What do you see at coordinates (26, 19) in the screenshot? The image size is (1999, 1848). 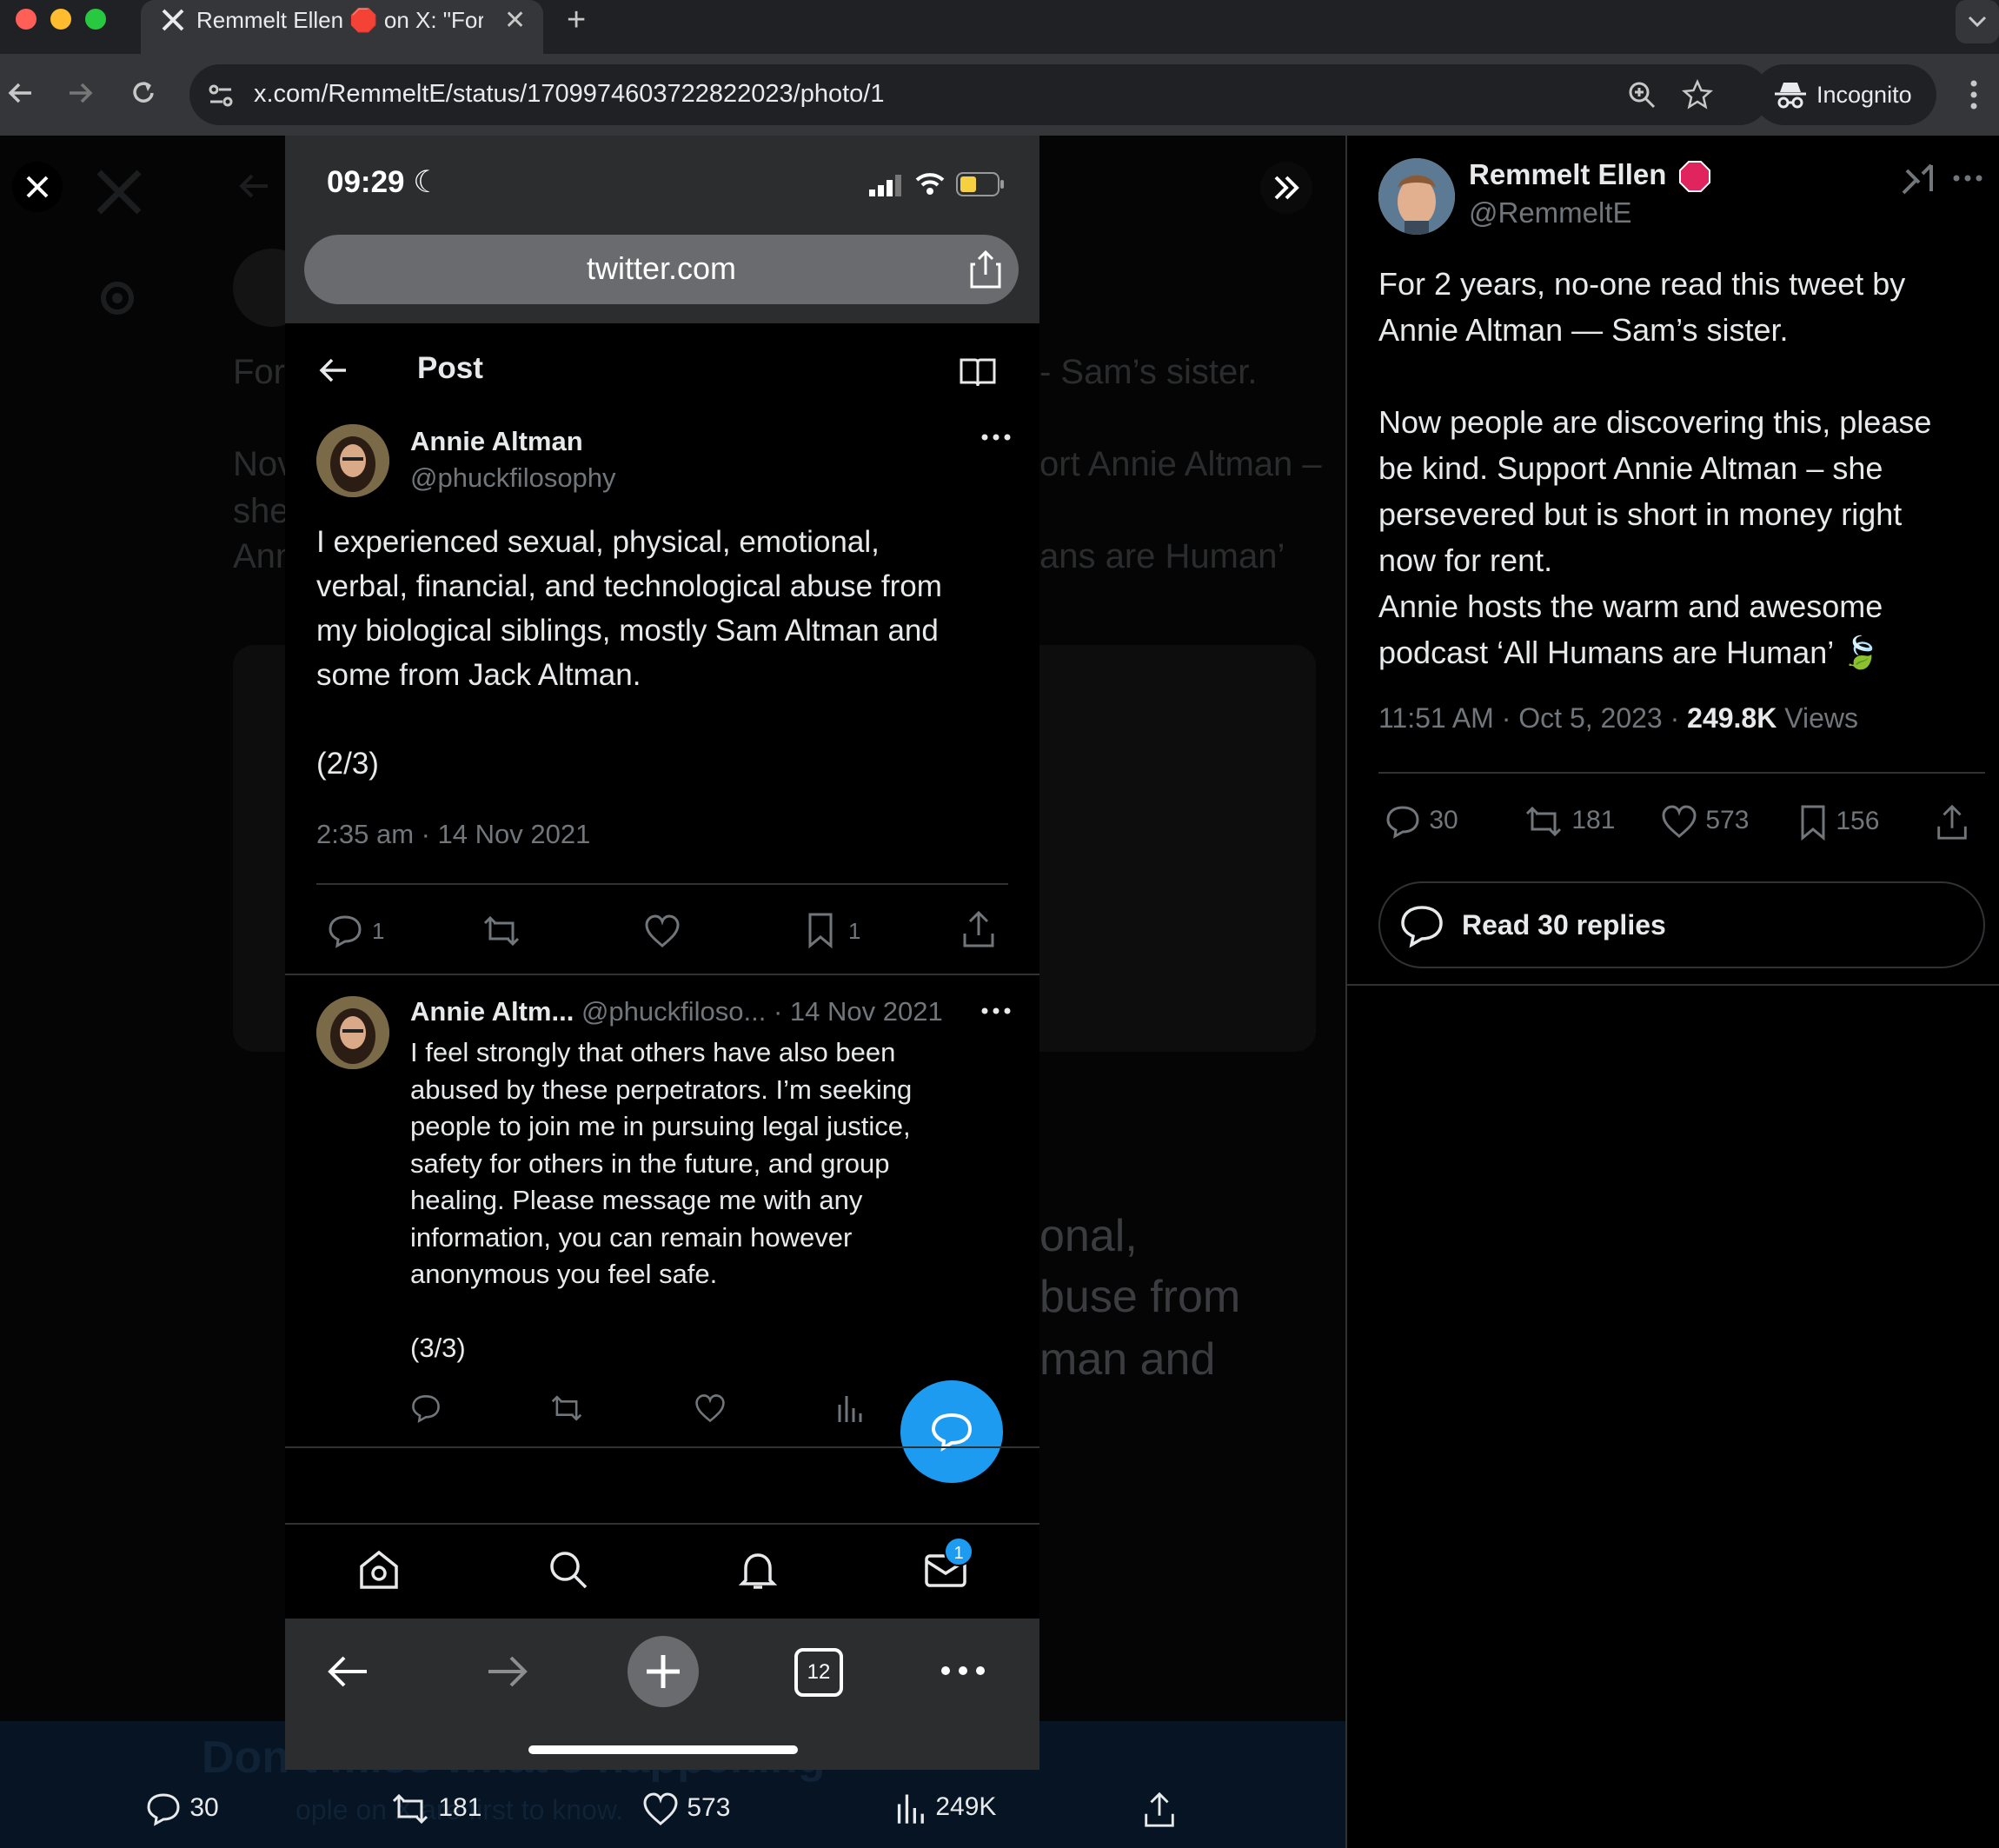 I see `window-close-dot` at bounding box center [26, 19].